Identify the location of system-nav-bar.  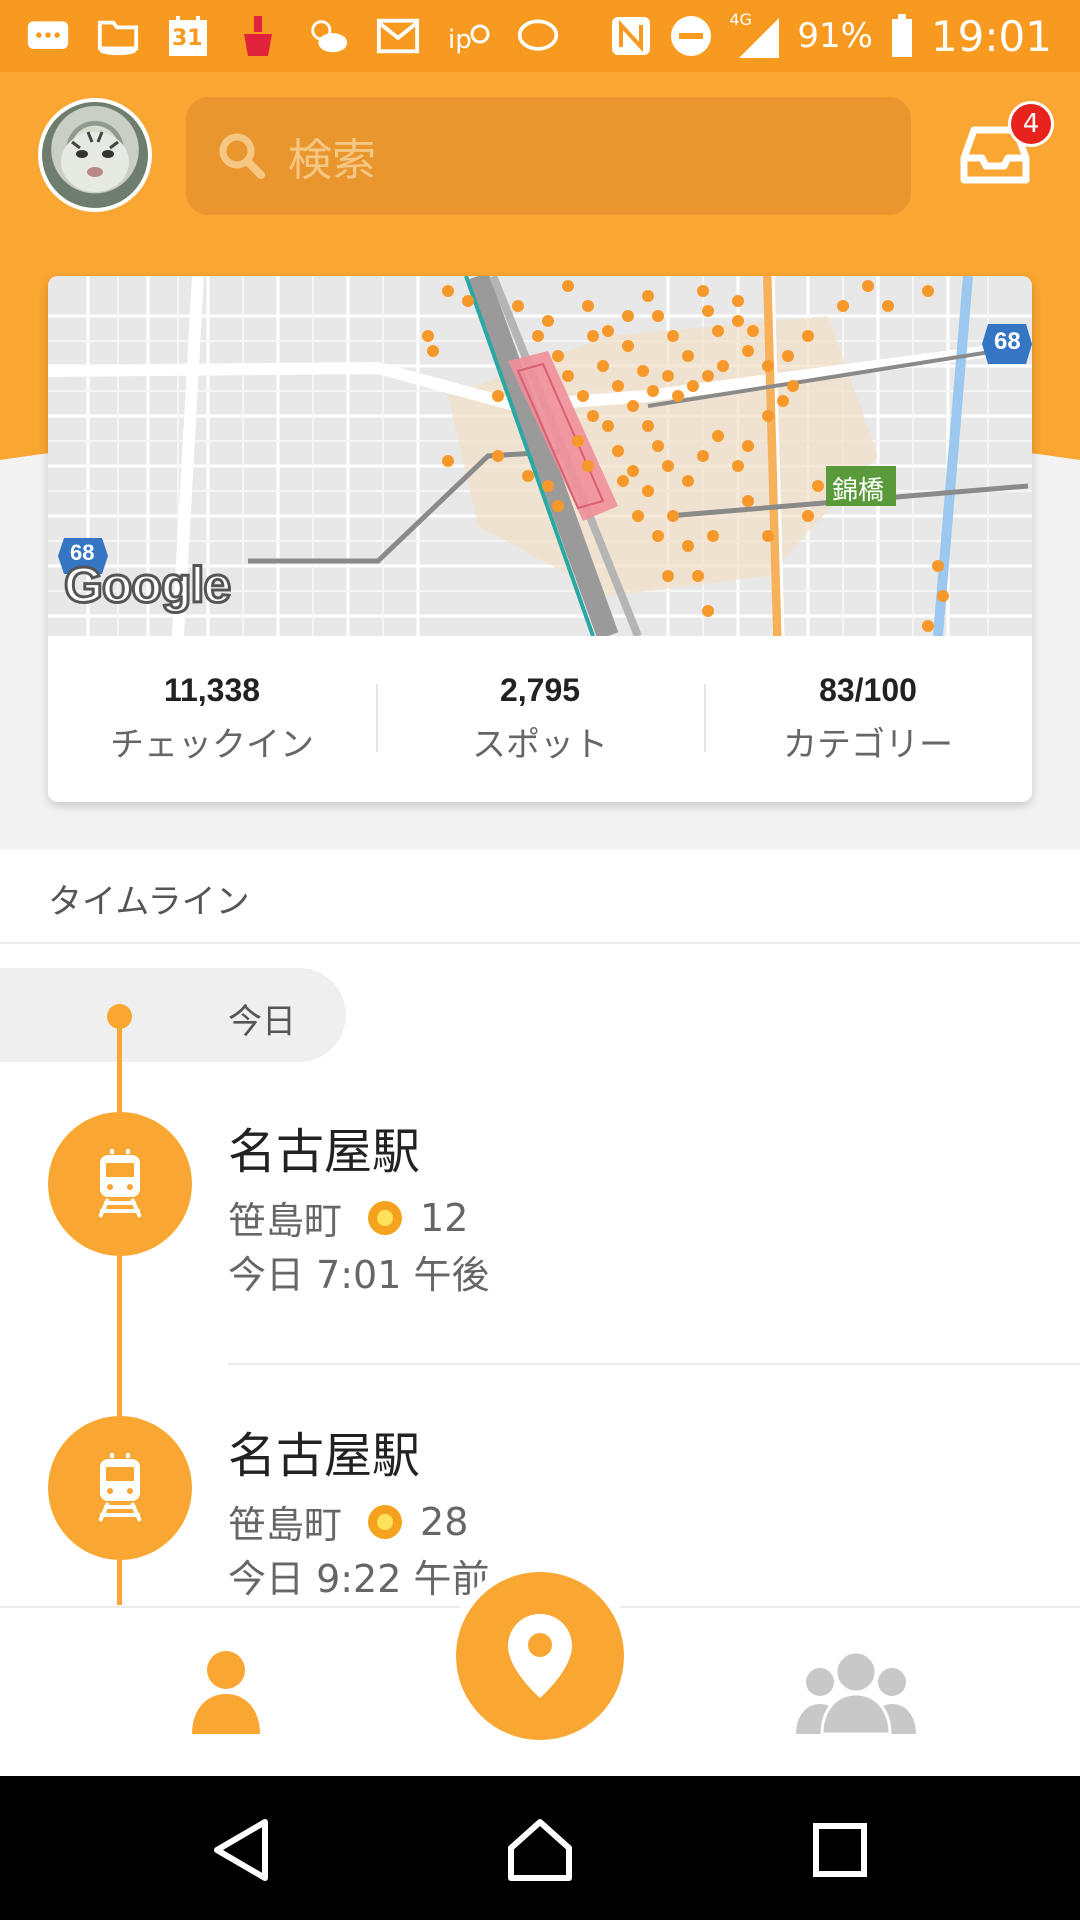
(540, 1848).